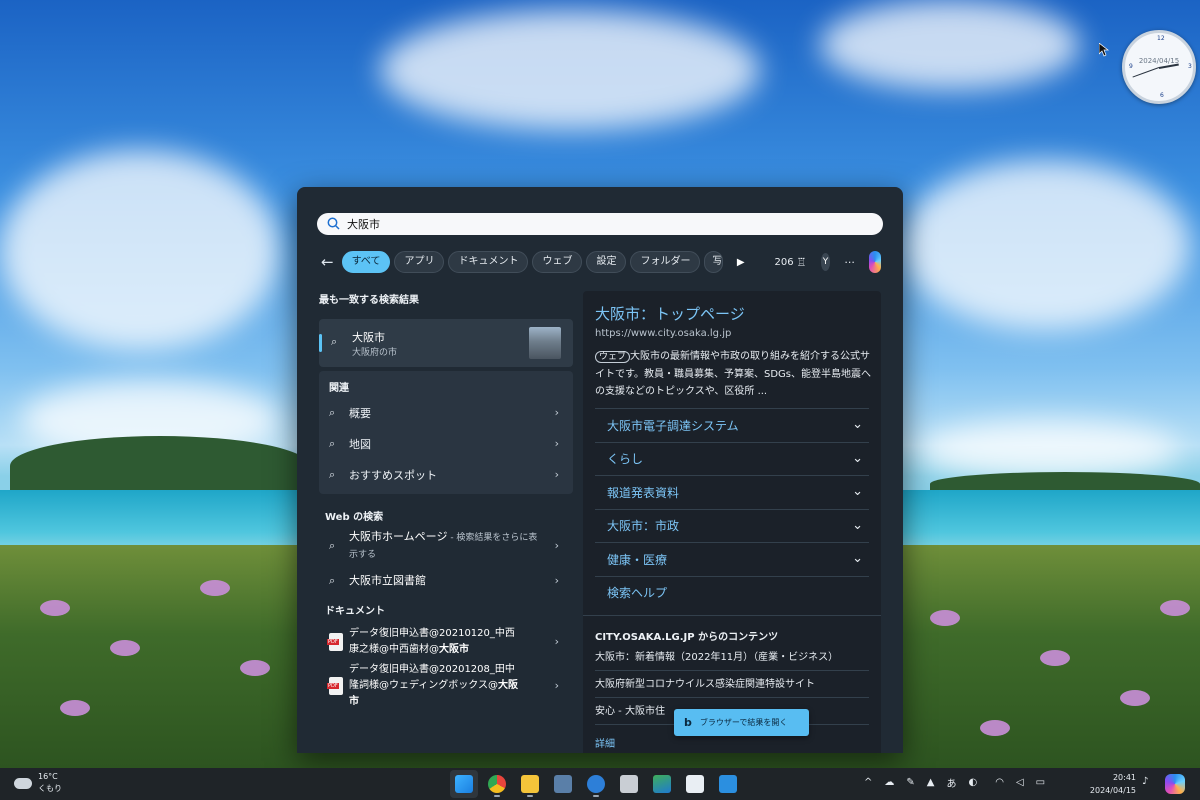 This screenshot has height=800, width=1200. What do you see at coordinates (732, 425) in the screenshot?
I see `site-link: 大阪市電子調達システム ⌄` at bounding box center [732, 425].